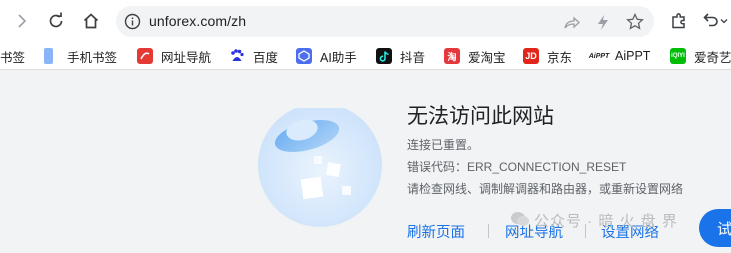  What do you see at coordinates (571, 22) in the screenshot?
I see `share-icon` at bounding box center [571, 22].